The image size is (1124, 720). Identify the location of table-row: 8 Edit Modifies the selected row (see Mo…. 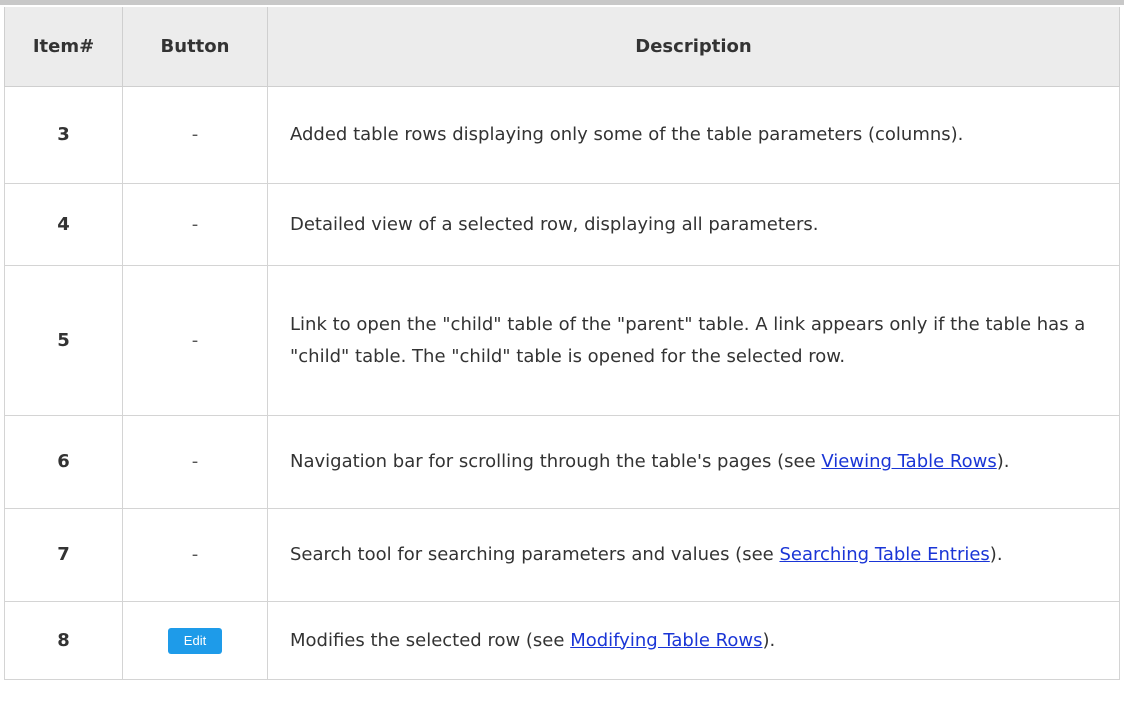
(562, 640).